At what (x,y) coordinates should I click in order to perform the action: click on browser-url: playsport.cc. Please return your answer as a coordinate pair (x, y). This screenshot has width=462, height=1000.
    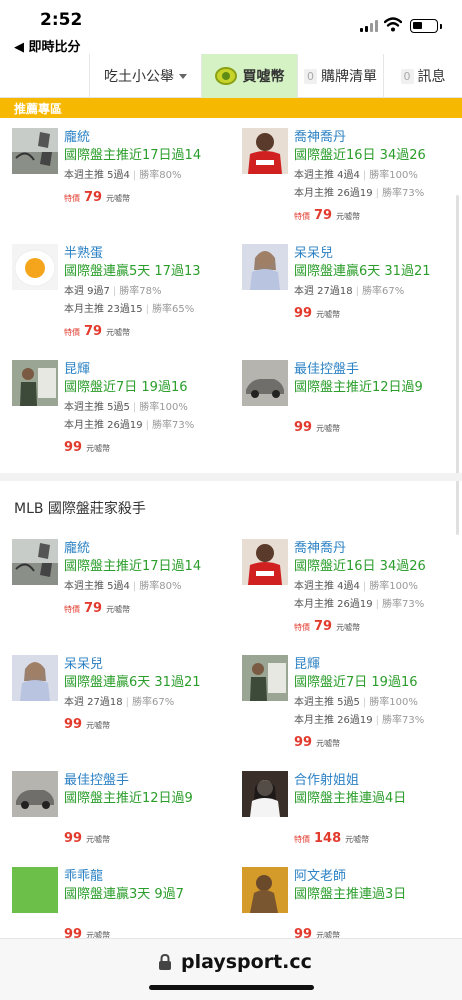
    Looking at the image, I should click on (246, 962).